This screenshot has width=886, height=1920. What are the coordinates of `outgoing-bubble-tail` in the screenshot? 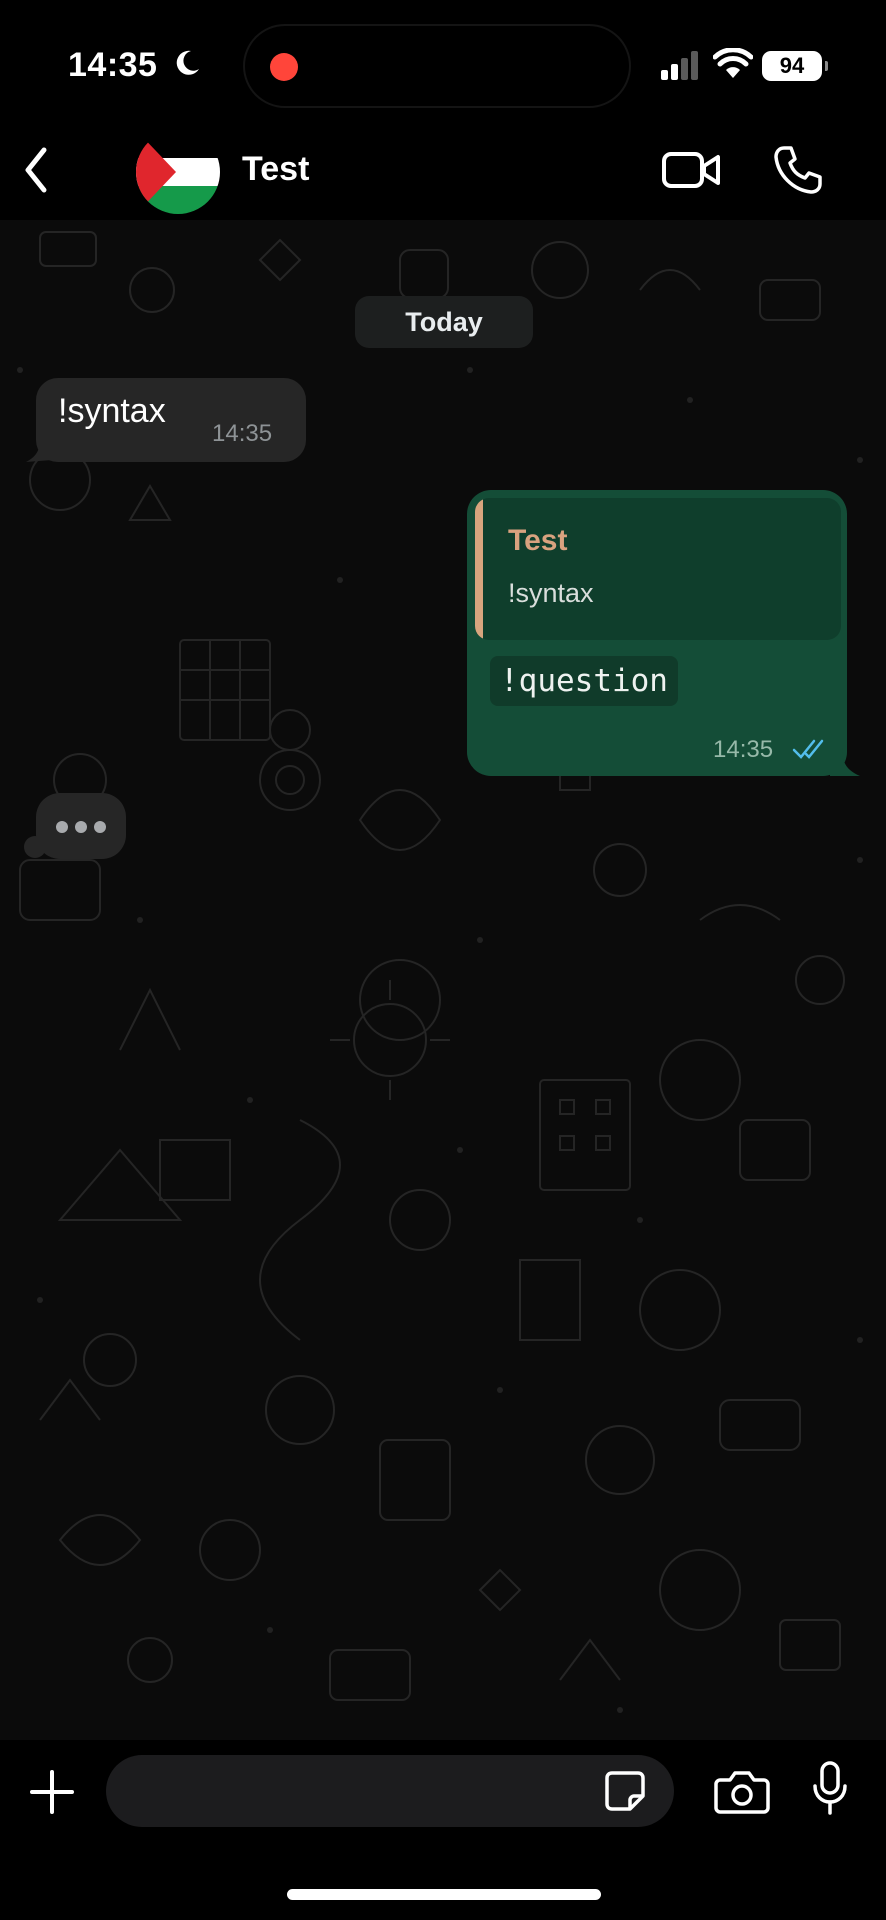 It's located at (845, 762).